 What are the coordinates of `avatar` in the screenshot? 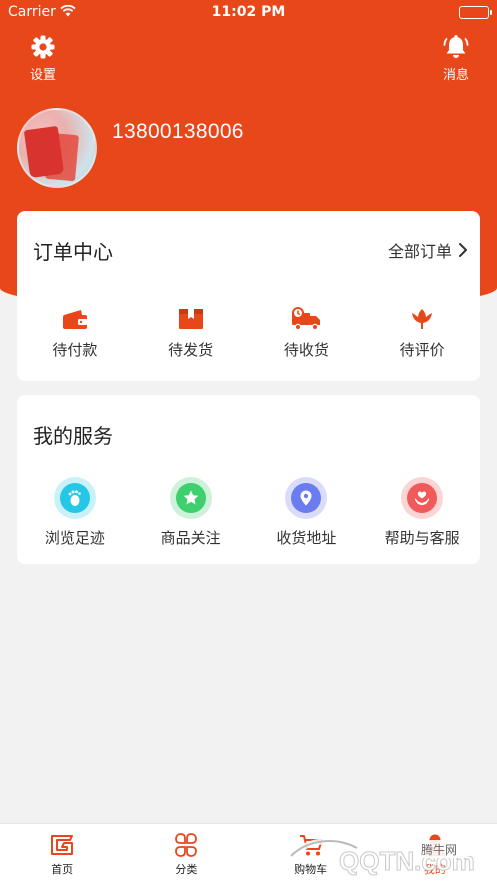 It's located at (57, 148).